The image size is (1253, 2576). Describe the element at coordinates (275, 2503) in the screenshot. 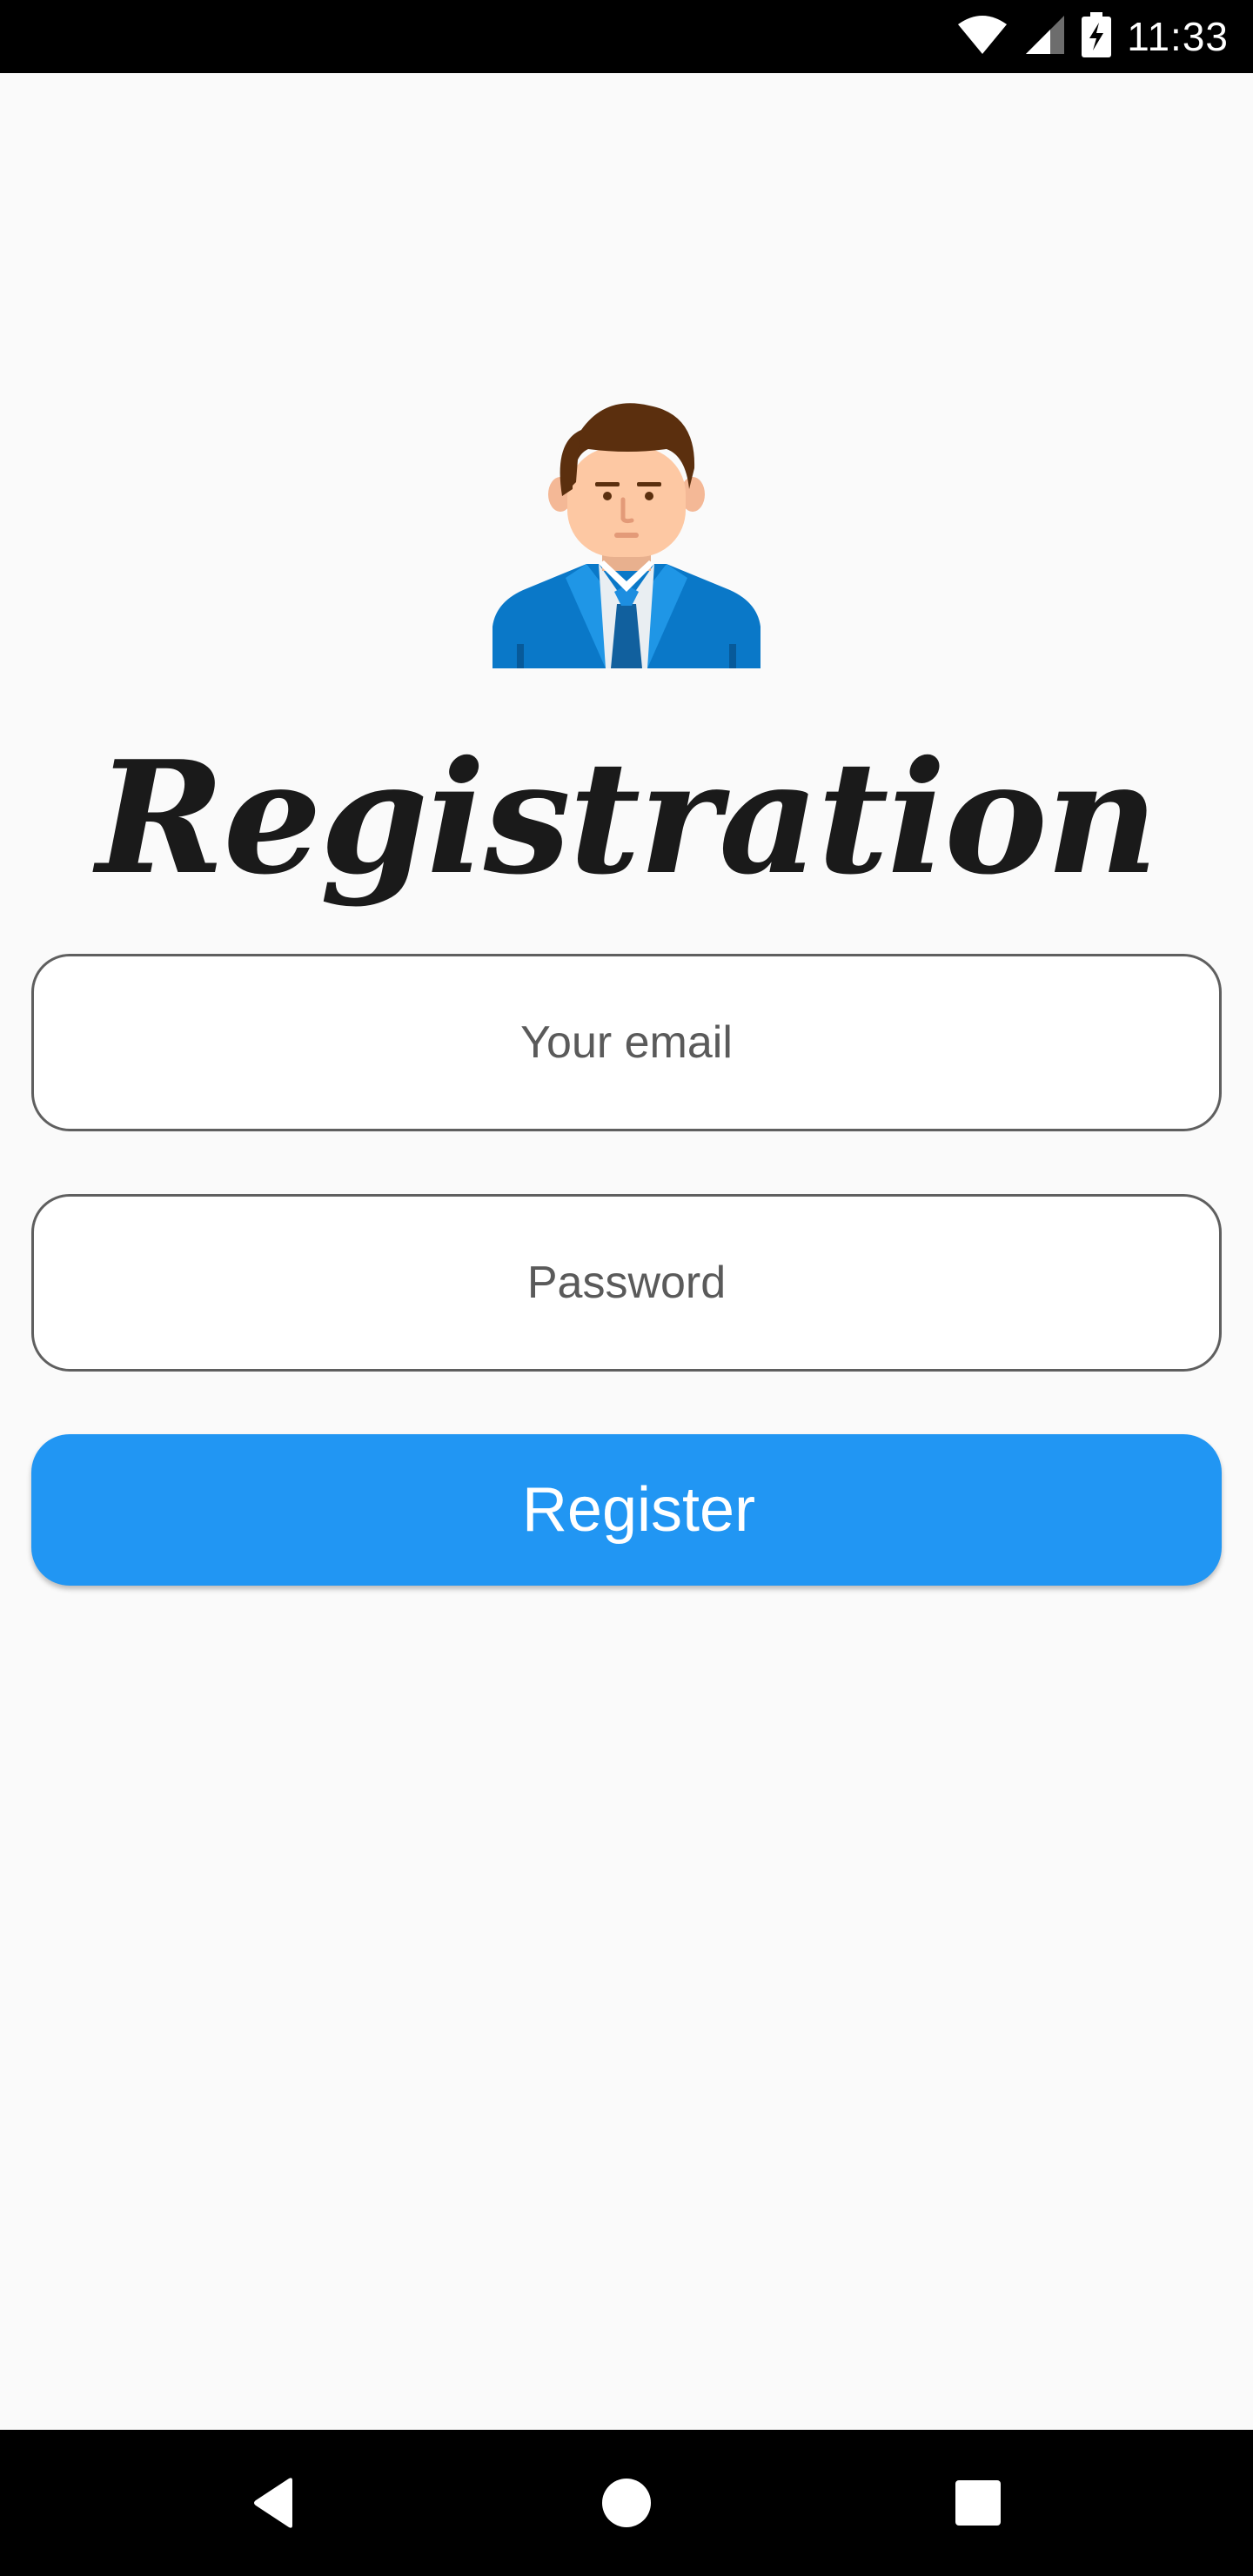

I see `back-icon` at that location.